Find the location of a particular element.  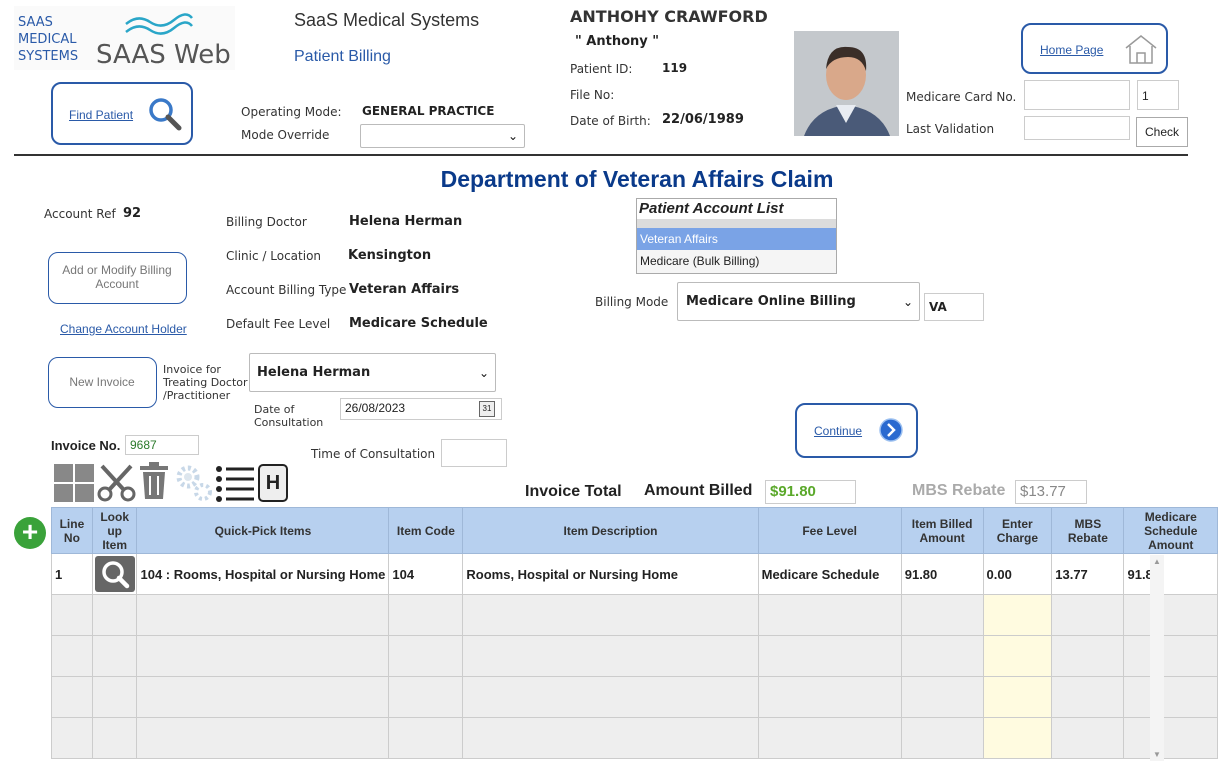

invoice-total-label: Invoice Total is located at coordinates (573, 491).